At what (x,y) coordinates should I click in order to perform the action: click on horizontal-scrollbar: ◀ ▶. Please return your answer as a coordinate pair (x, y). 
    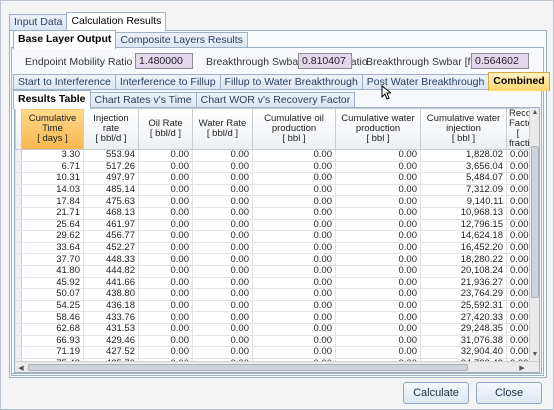
    Looking at the image, I should click on (277, 366).